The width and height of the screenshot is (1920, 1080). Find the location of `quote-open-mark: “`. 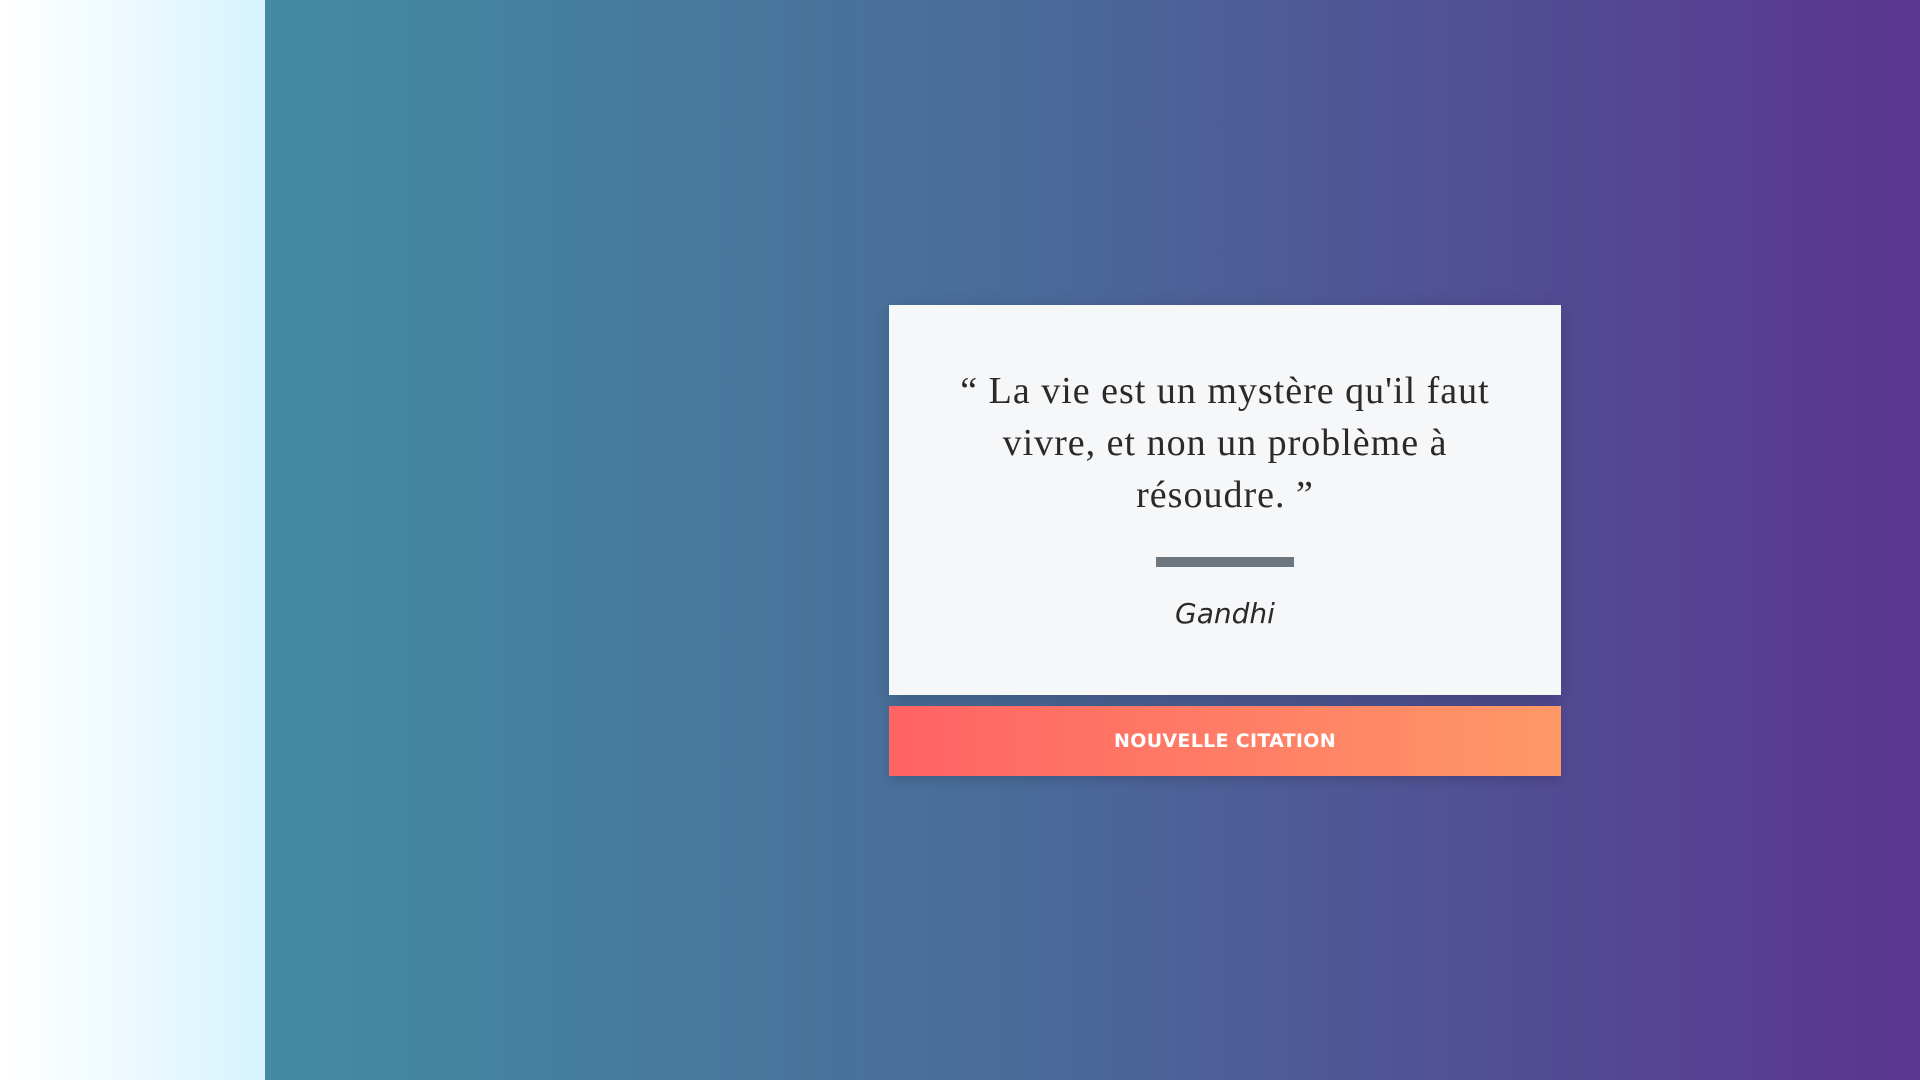

quote-open-mark: “ is located at coordinates (969, 391).